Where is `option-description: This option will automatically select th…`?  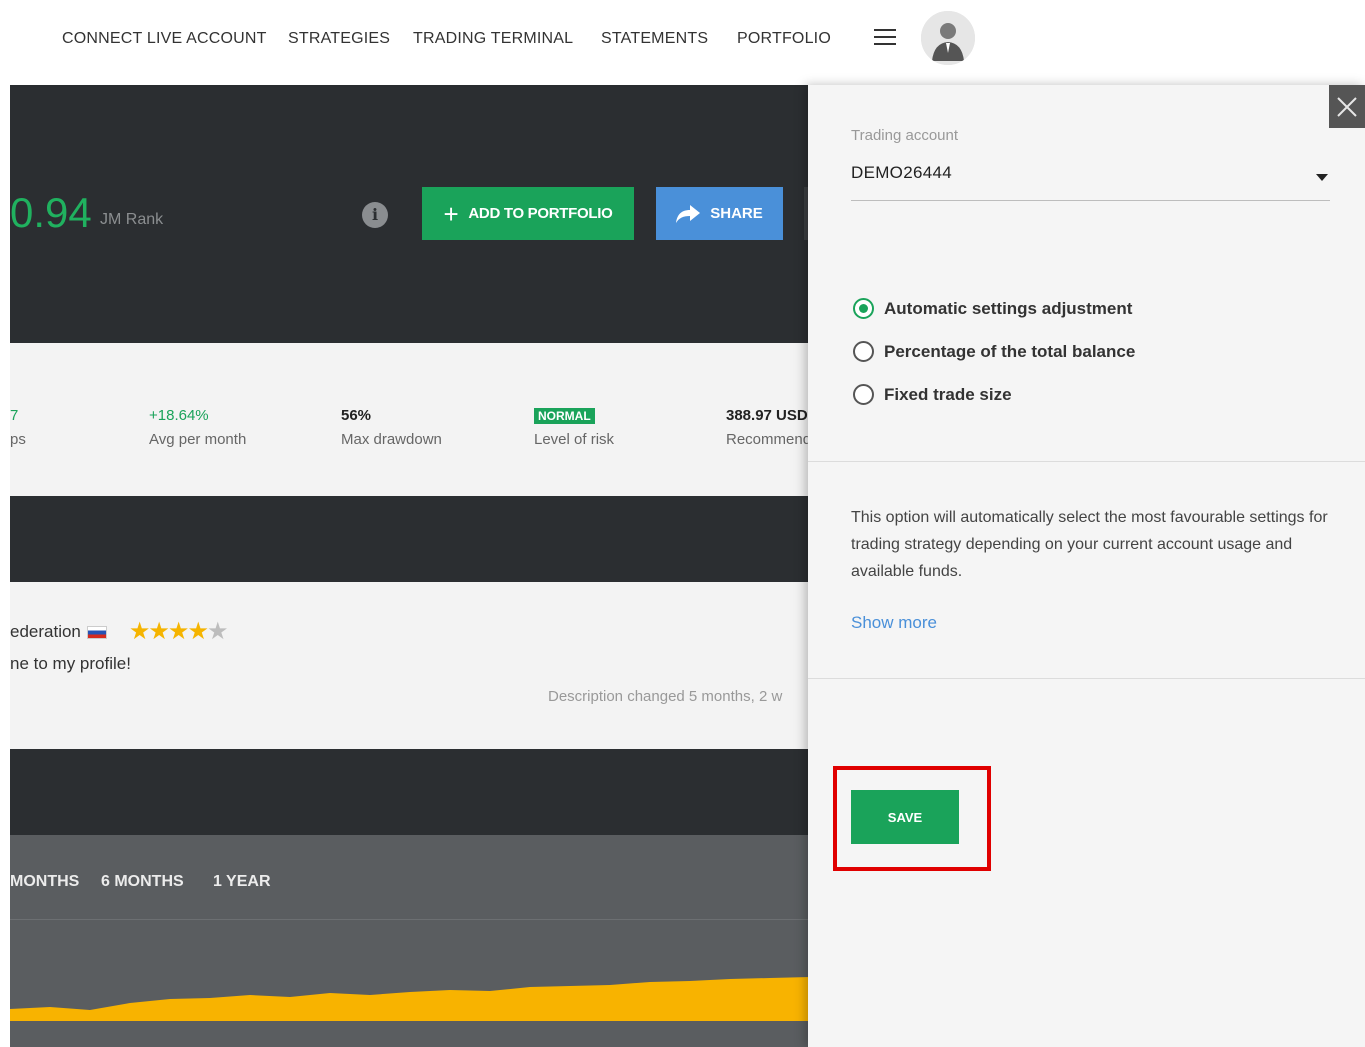
option-description: This option will automatically select th… is located at coordinates (1089, 544).